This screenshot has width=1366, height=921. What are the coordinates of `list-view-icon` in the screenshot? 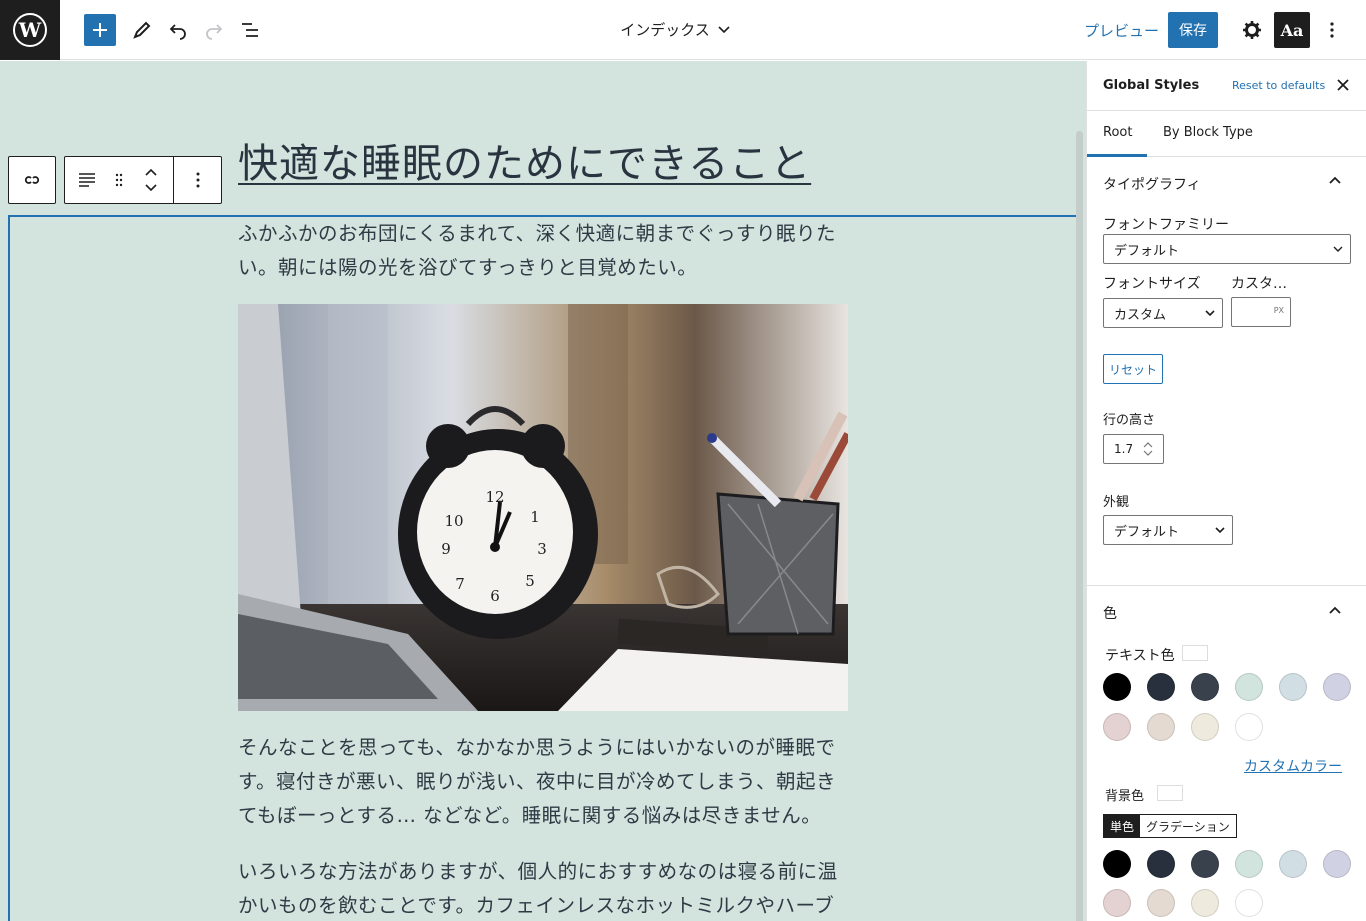 It's located at (250, 30).